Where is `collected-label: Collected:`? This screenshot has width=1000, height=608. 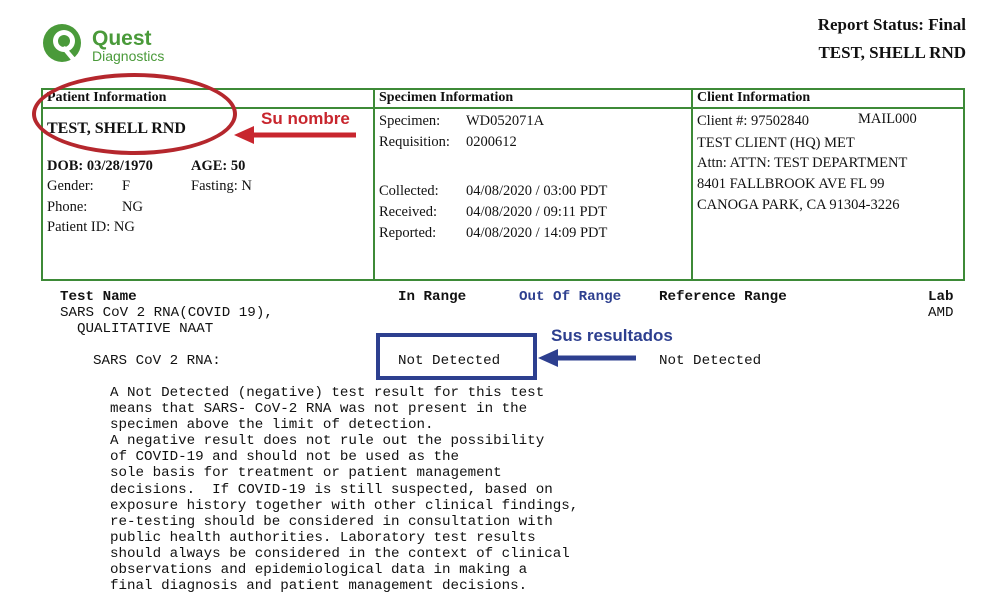
collected-label: Collected: is located at coordinates (409, 191).